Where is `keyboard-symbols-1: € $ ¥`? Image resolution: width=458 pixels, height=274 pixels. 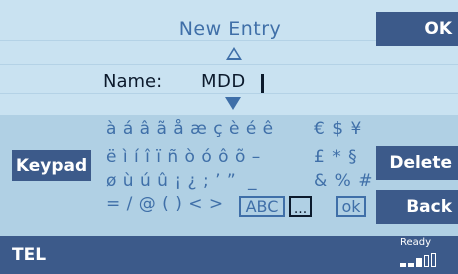
keyboard-symbols-1: € $ ¥ is located at coordinates (338, 129).